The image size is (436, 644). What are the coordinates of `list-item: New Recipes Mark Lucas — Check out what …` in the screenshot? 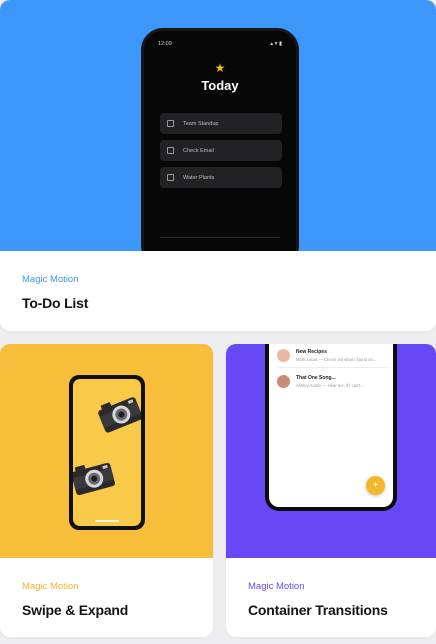 It's located at (332, 355).